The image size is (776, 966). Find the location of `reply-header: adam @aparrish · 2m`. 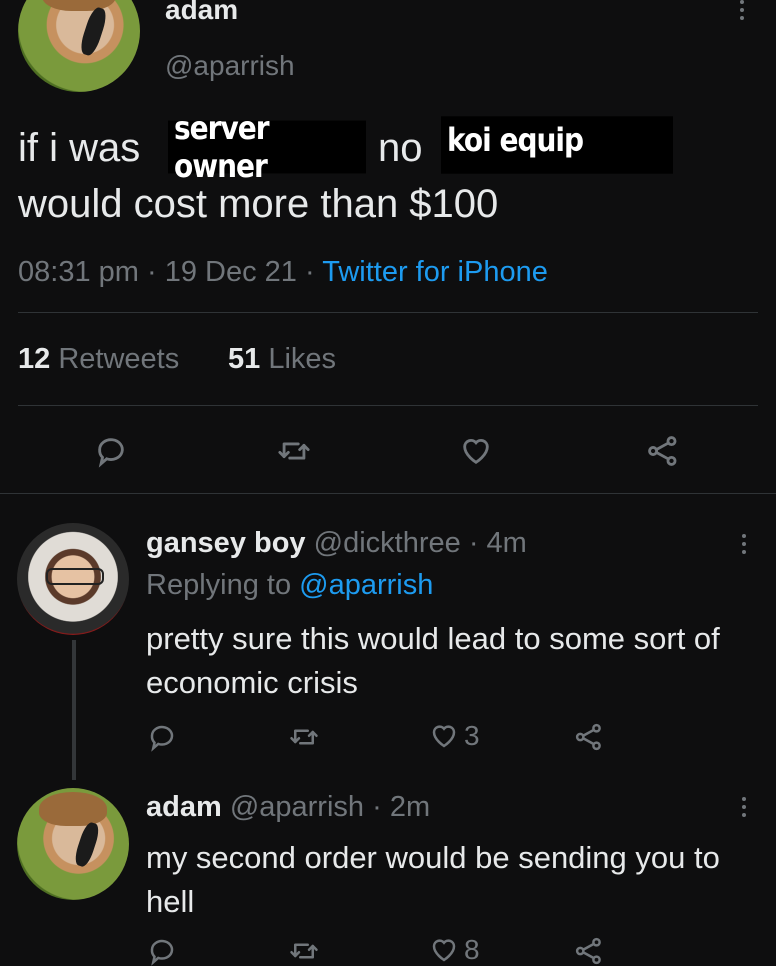

reply-header: adam @aparrish · 2m is located at coordinates (288, 807).